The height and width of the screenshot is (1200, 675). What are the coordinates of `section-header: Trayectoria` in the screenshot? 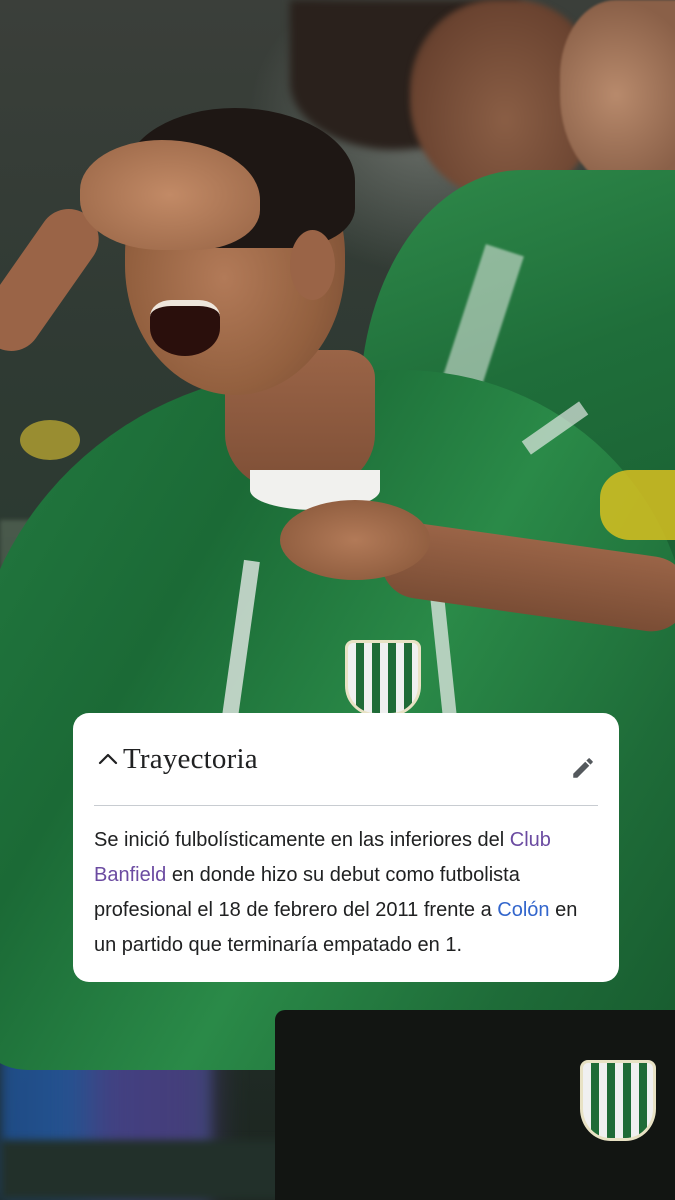 It's located at (346, 759).